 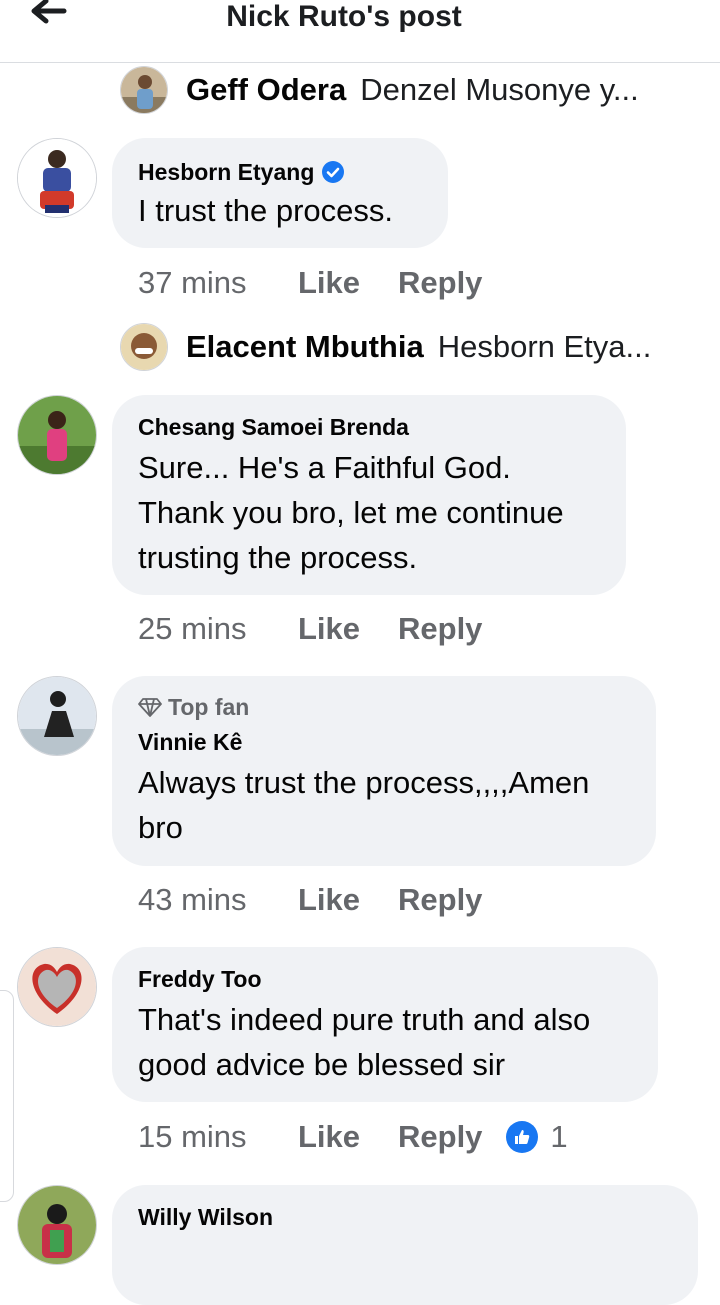 What do you see at coordinates (265, 210) in the screenshot?
I see `comment-text: I trust the process.` at bounding box center [265, 210].